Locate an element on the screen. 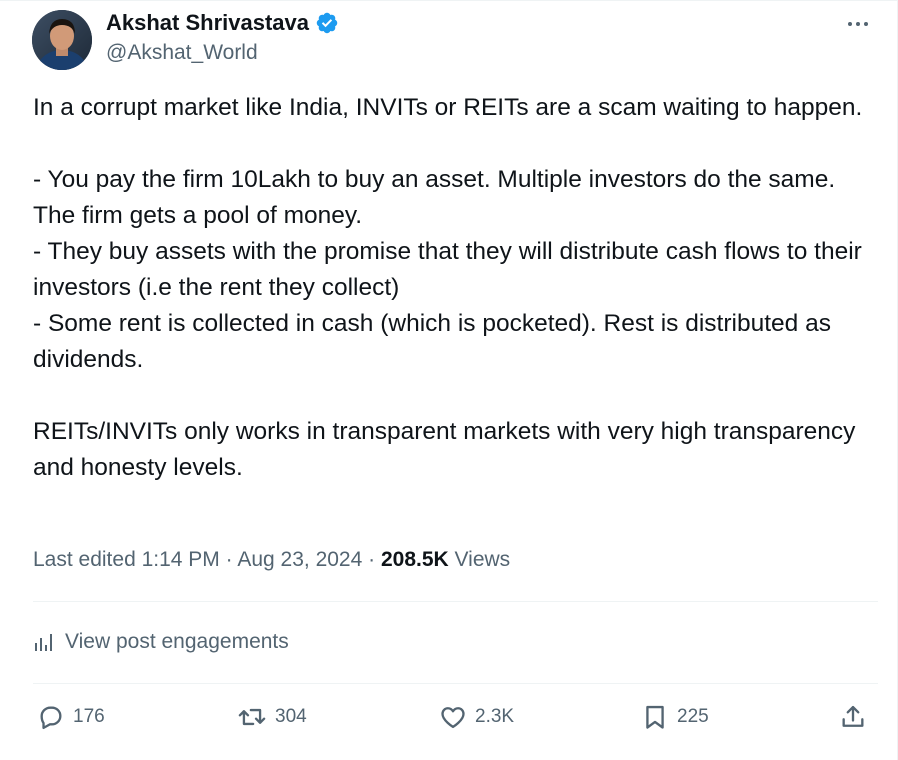 This screenshot has width=898, height=760. reply-icon is located at coordinates (51, 718).